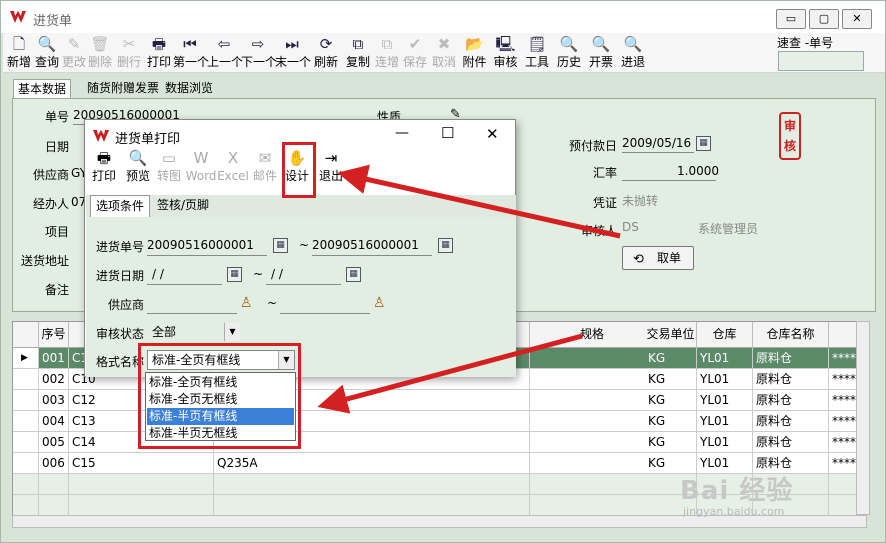  What do you see at coordinates (737, 491) in the screenshot?
I see `watermark-logo: Bai 经验` at bounding box center [737, 491].